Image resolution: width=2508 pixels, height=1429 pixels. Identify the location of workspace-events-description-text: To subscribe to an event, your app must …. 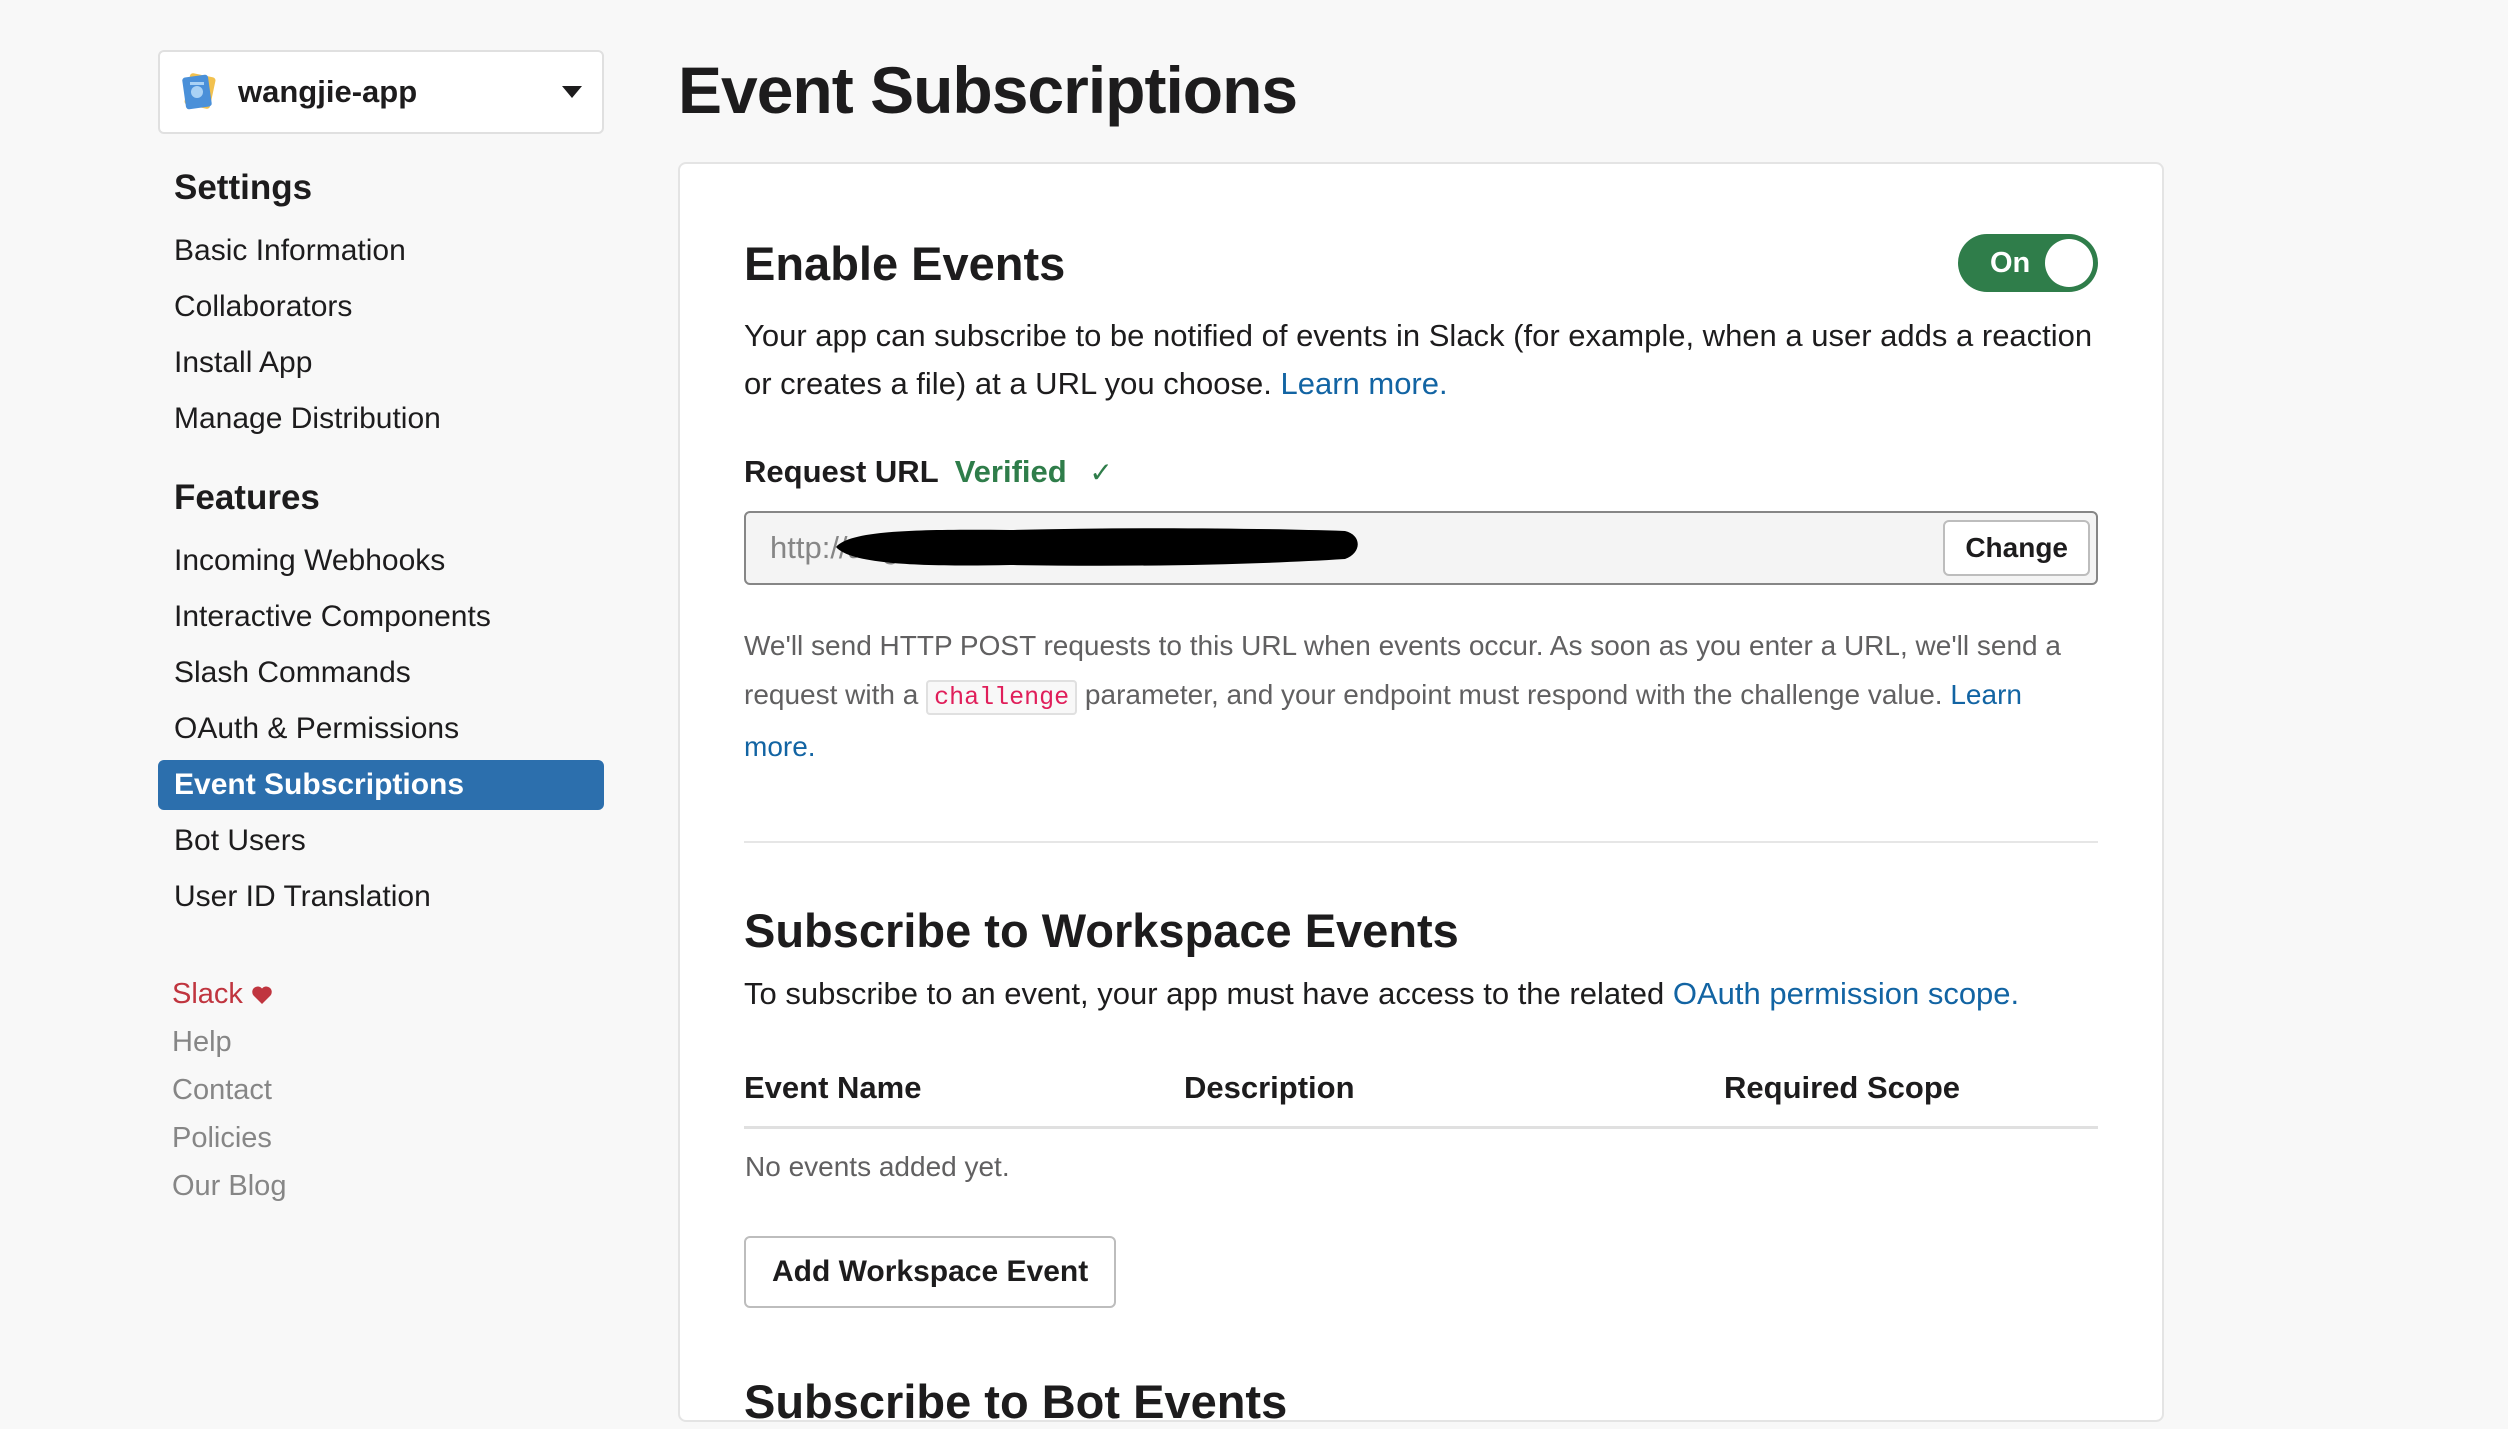
(1204, 993).